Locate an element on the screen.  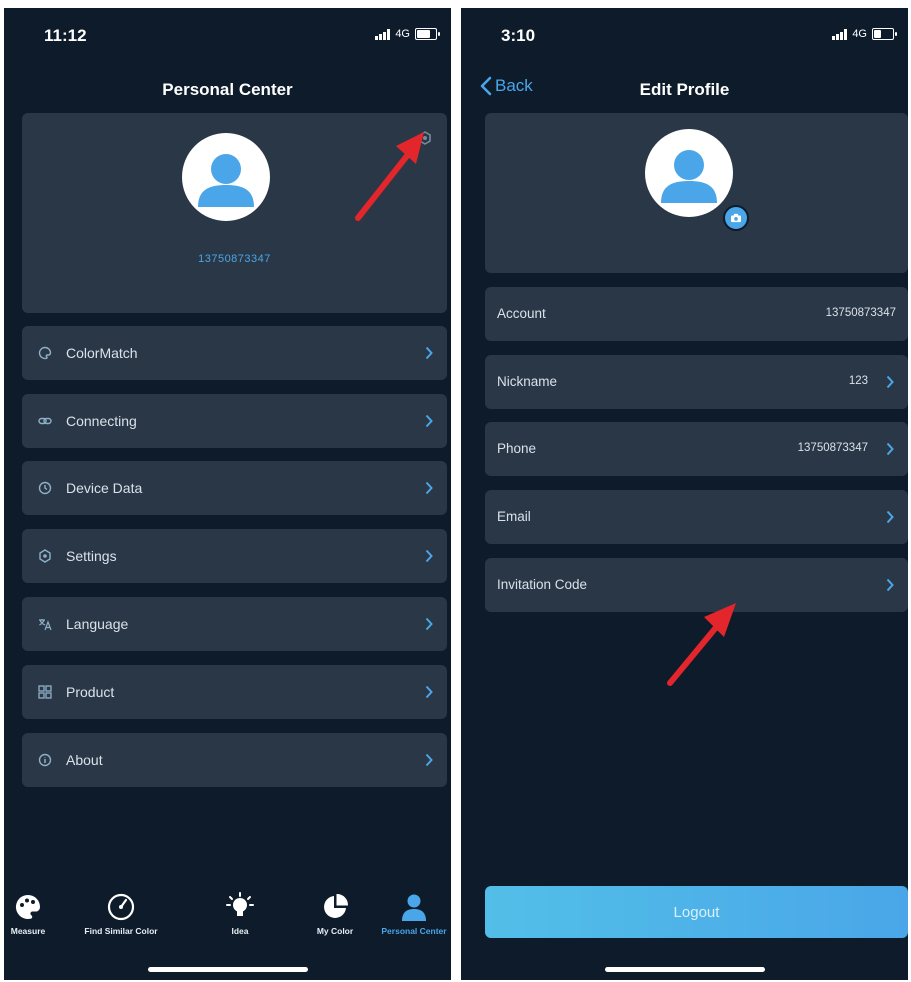
settings-icon is located at coordinates (45, 556).